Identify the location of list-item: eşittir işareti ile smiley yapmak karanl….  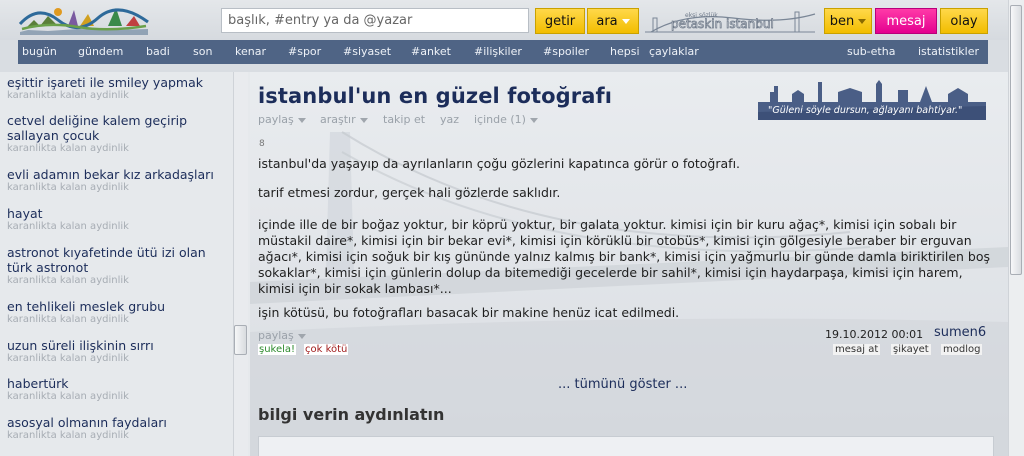
(120, 88).